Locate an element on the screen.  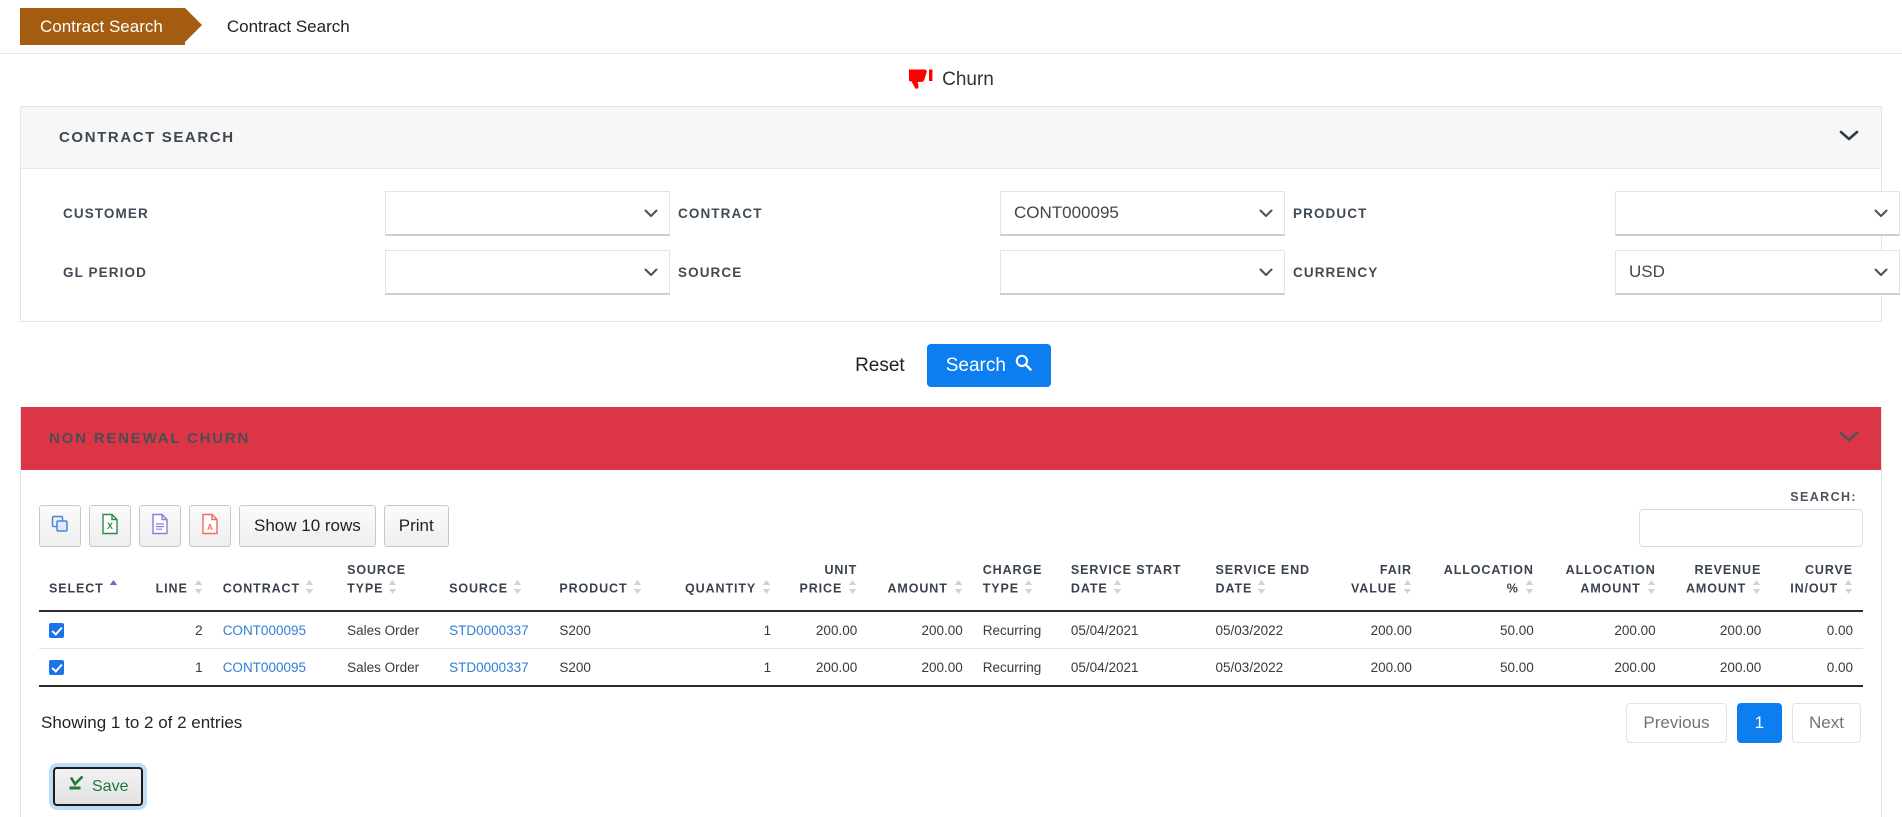
save-button: Save is located at coordinates (98, 787).